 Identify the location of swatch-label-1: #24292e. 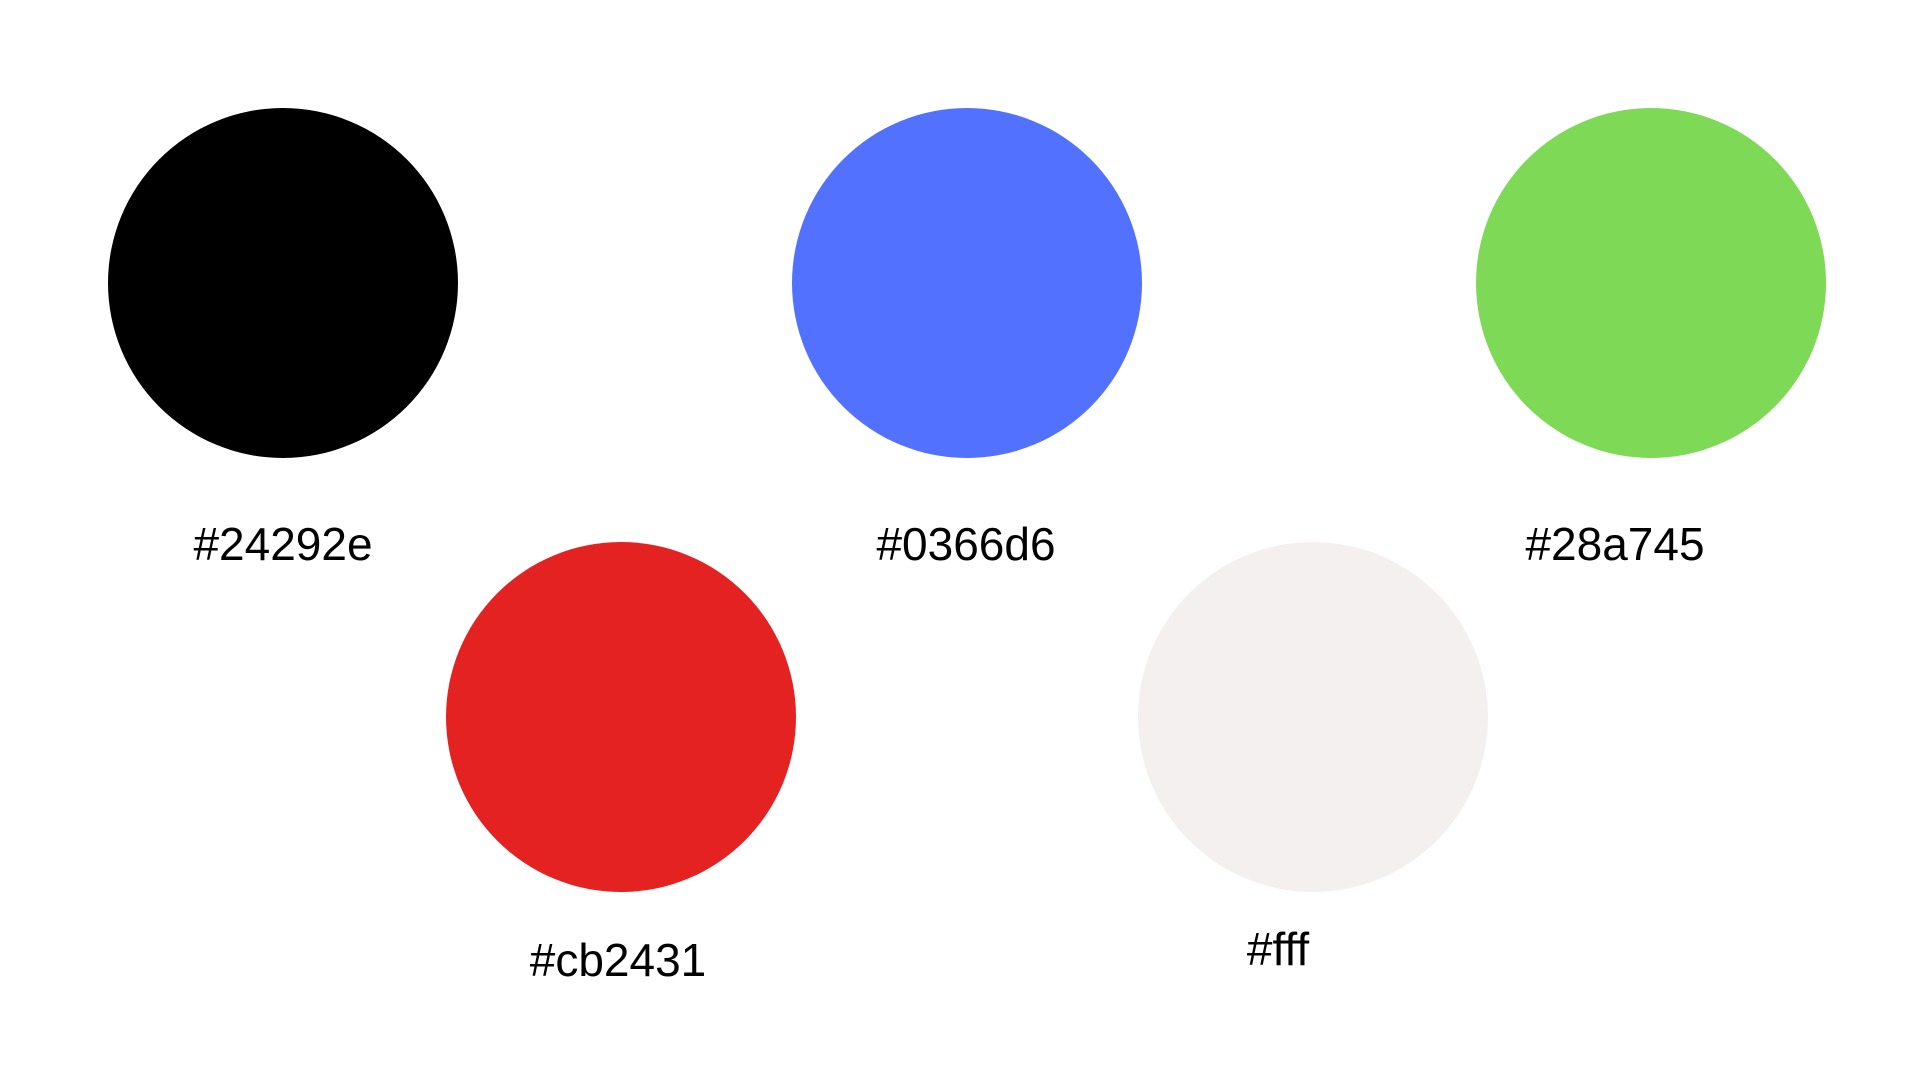
(283, 544).